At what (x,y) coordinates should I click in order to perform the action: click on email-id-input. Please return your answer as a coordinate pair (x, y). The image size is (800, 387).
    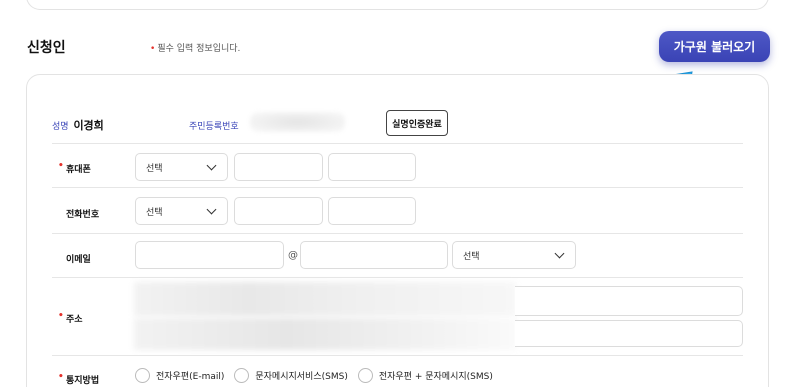
    Looking at the image, I should click on (209, 255).